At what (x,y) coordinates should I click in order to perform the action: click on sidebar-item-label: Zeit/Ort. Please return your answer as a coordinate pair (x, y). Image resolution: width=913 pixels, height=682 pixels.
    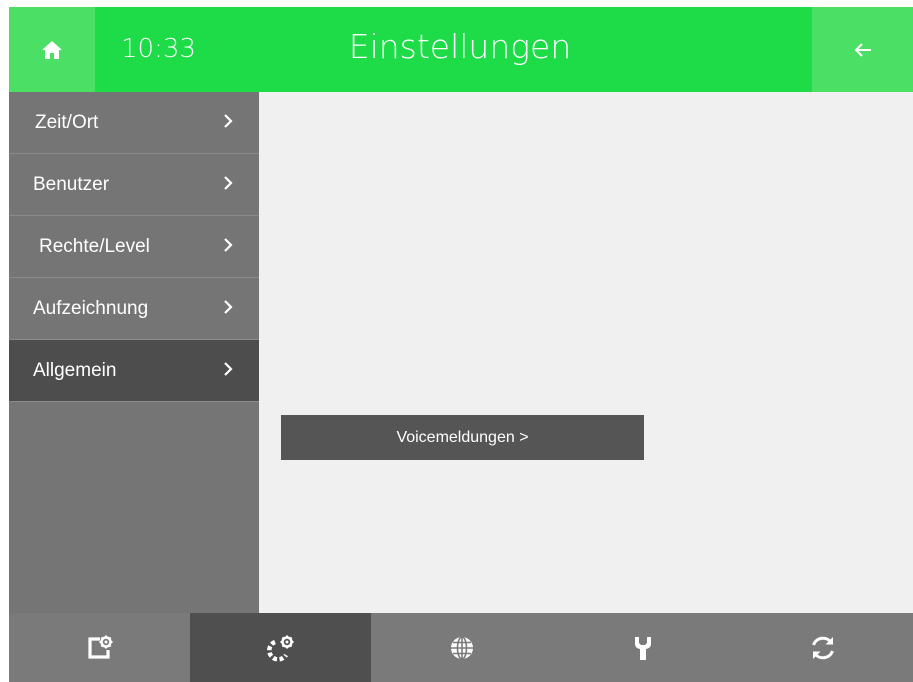
    Looking at the image, I should click on (67, 122).